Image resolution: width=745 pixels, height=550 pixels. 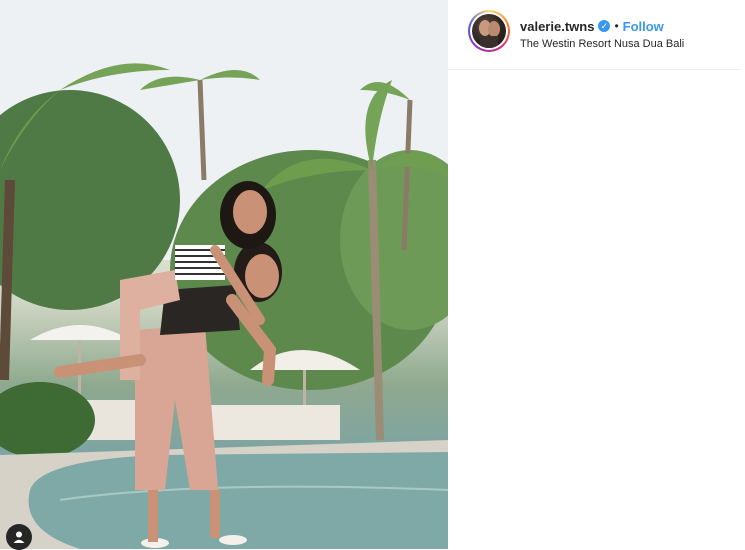 I want to click on avatar-border, so click(x=489, y=31).